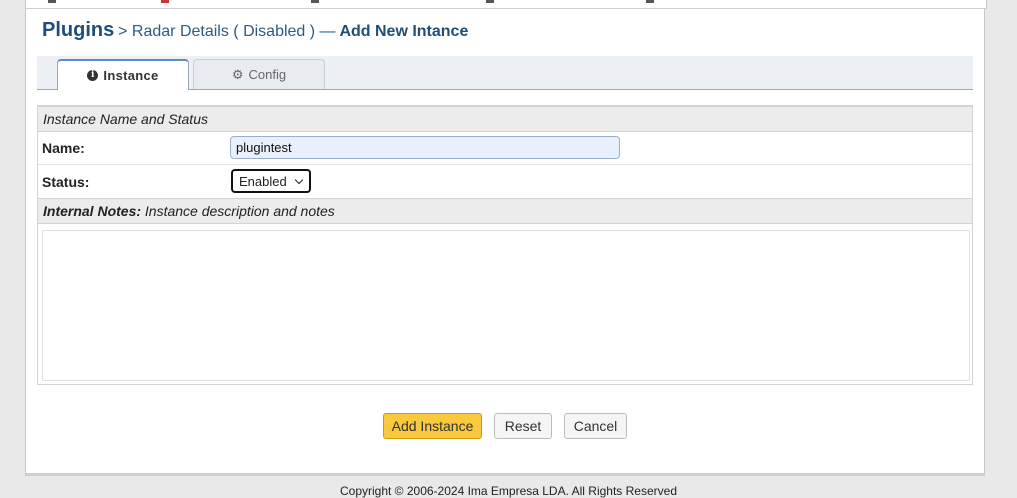 Image resolution: width=1017 pixels, height=498 pixels. What do you see at coordinates (92, 211) in the screenshot?
I see `notes-label: Internal Notes:` at bounding box center [92, 211].